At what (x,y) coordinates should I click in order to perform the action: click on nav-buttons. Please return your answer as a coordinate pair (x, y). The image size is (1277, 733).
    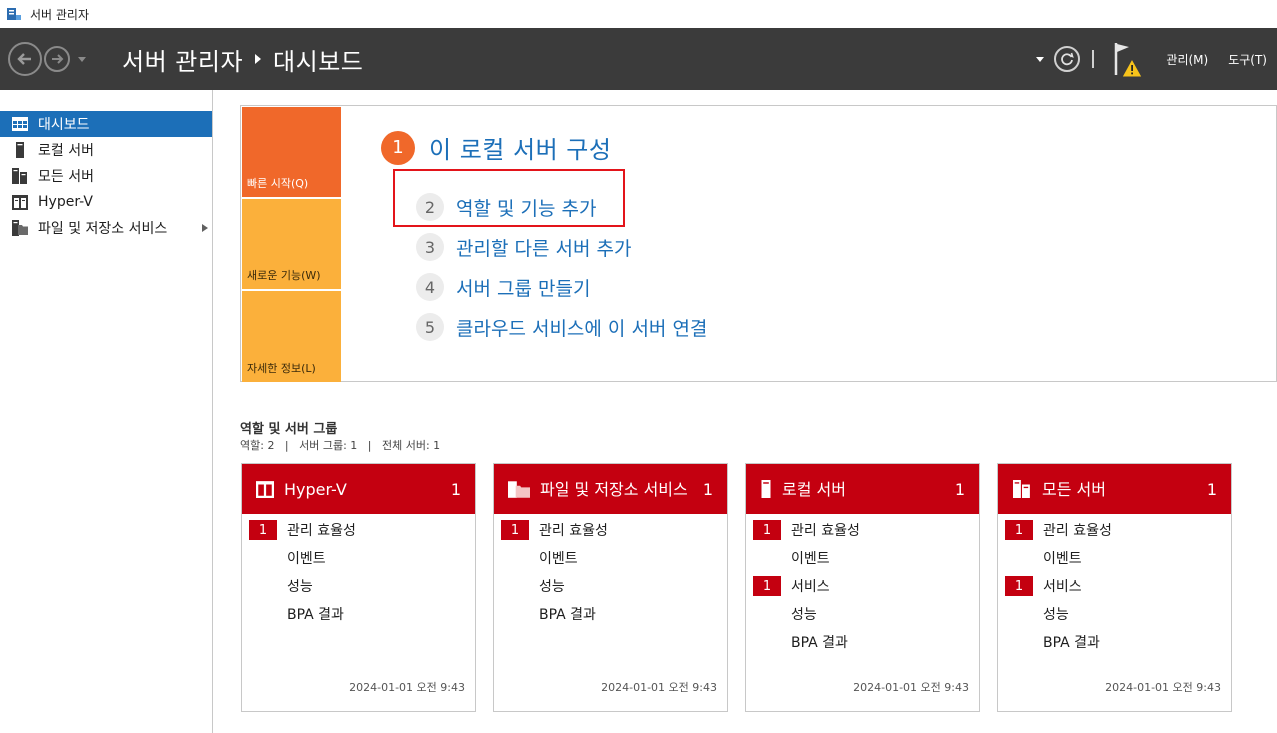
    Looking at the image, I should click on (47, 59).